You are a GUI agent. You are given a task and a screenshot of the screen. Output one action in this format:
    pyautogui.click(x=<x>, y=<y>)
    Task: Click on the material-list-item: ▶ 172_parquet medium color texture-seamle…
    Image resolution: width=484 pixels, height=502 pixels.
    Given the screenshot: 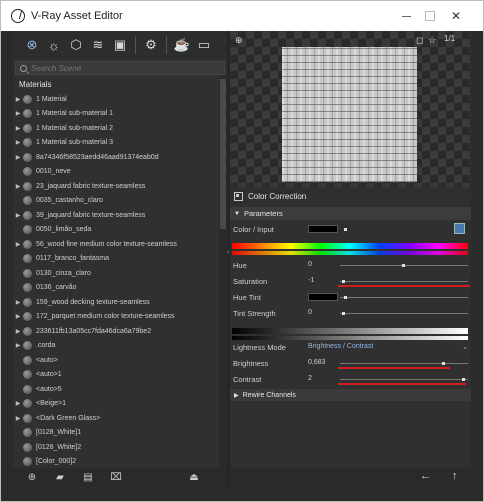 What is the action you would take?
    pyautogui.click(x=116, y=317)
    